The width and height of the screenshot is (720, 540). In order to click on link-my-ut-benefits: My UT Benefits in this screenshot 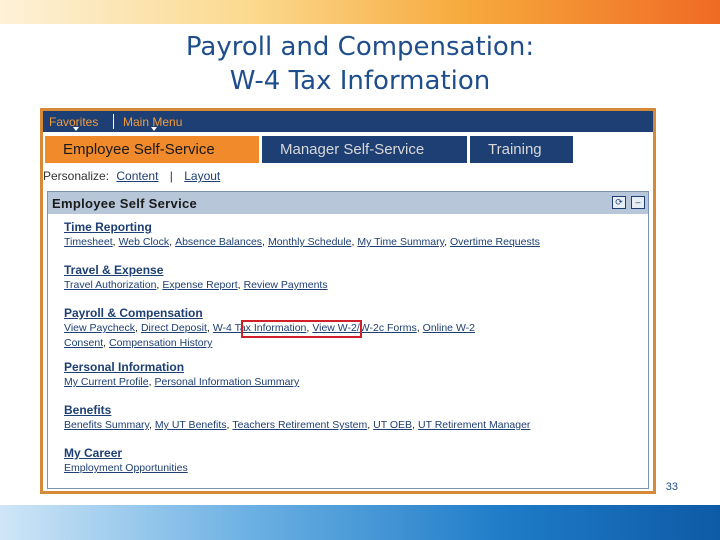, I will do `click(191, 425)`.